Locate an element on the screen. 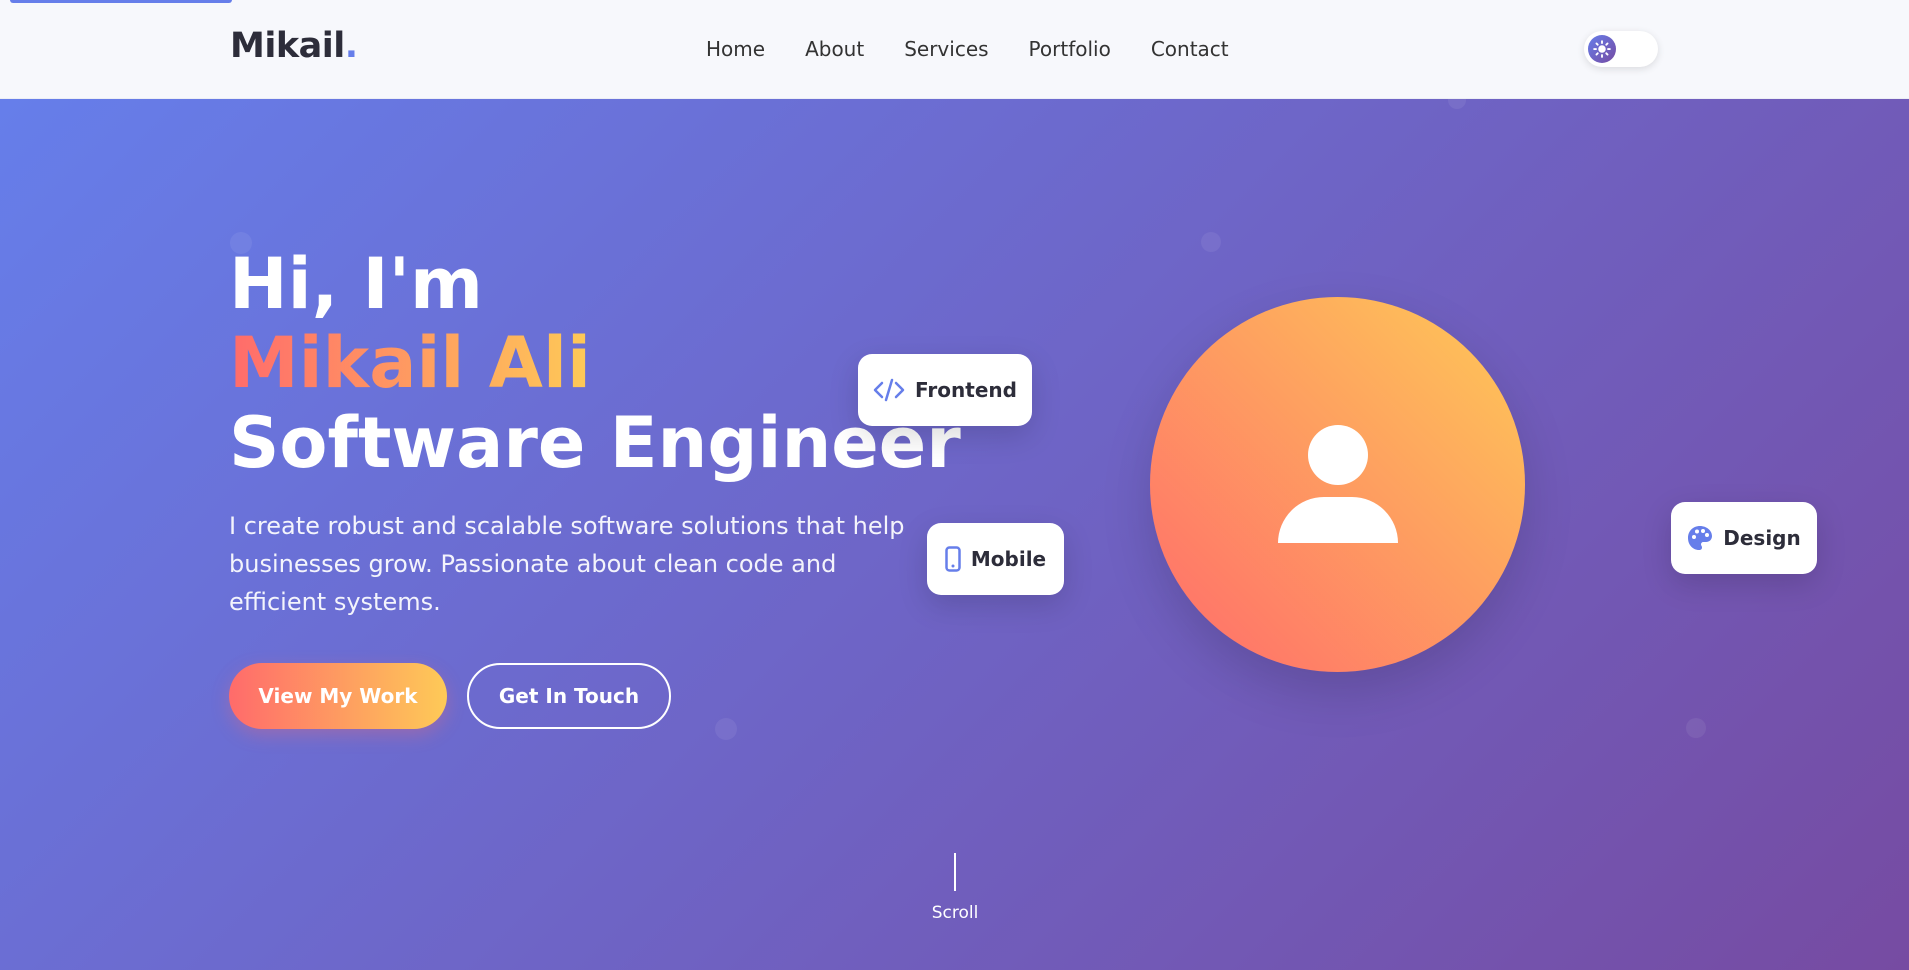  hero-name: Mikail Ali is located at coordinates (410, 363).